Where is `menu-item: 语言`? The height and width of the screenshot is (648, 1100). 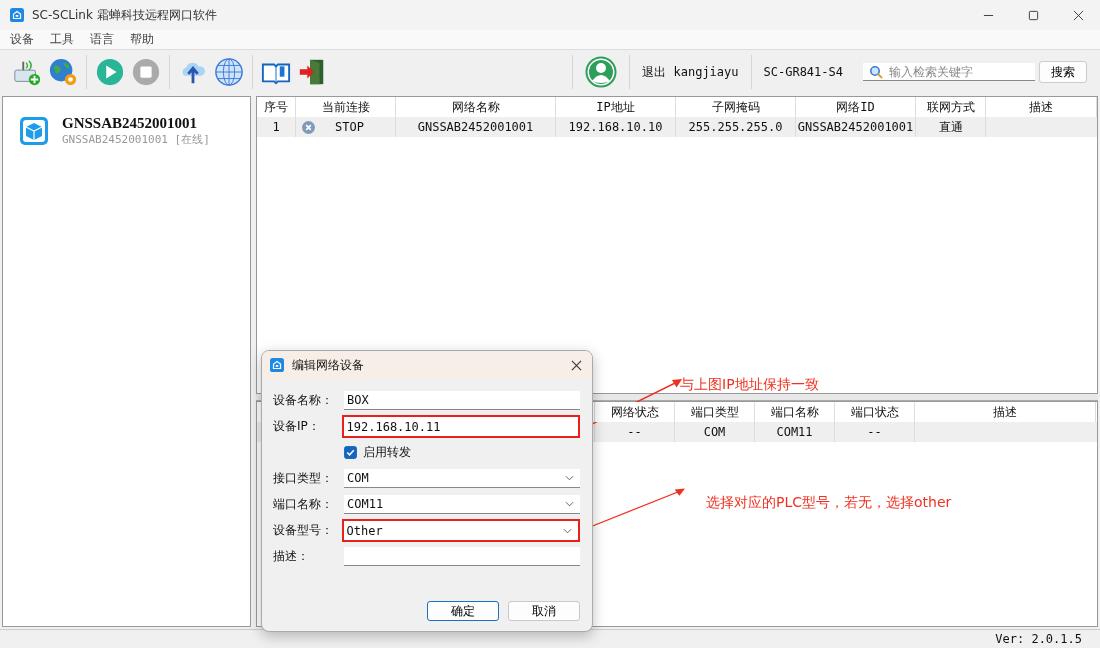
menu-item: 语言 is located at coordinates (102, 39).